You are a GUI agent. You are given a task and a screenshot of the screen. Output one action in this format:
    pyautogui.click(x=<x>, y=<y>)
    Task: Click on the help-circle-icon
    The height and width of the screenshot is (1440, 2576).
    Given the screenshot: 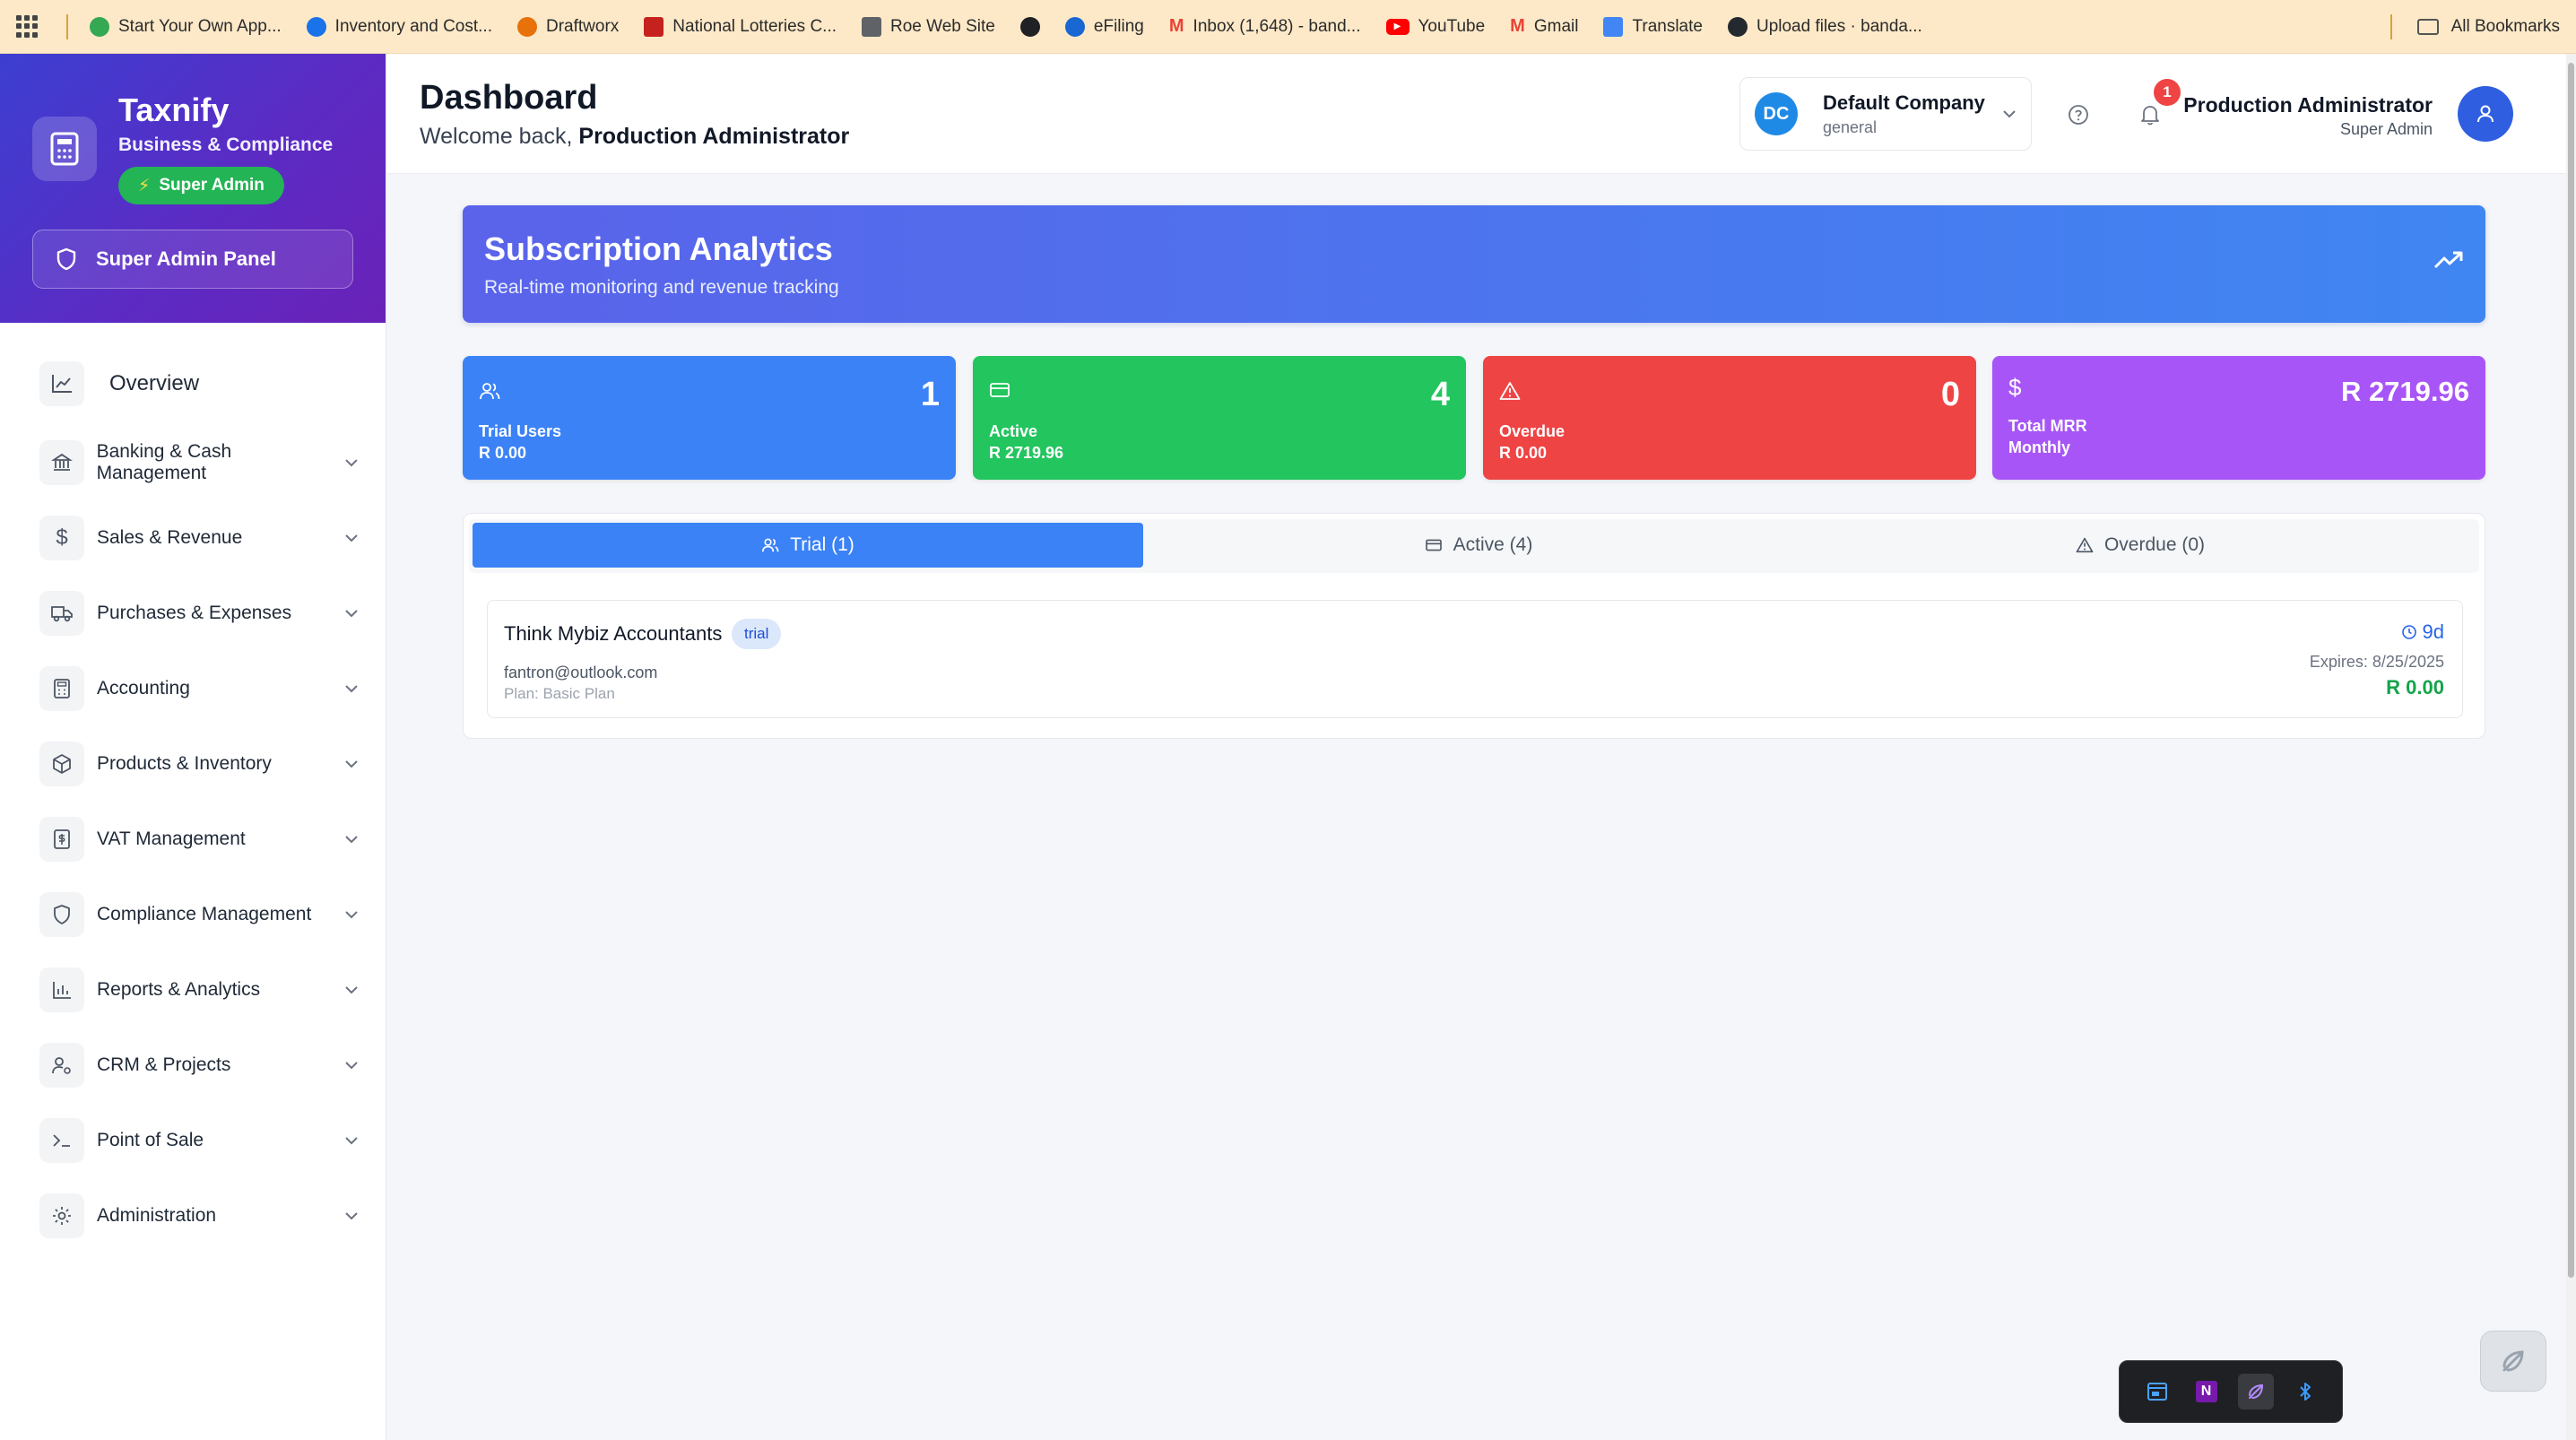 What is the action you would take?
    pyautogui.click(x=2078, y=115)
    